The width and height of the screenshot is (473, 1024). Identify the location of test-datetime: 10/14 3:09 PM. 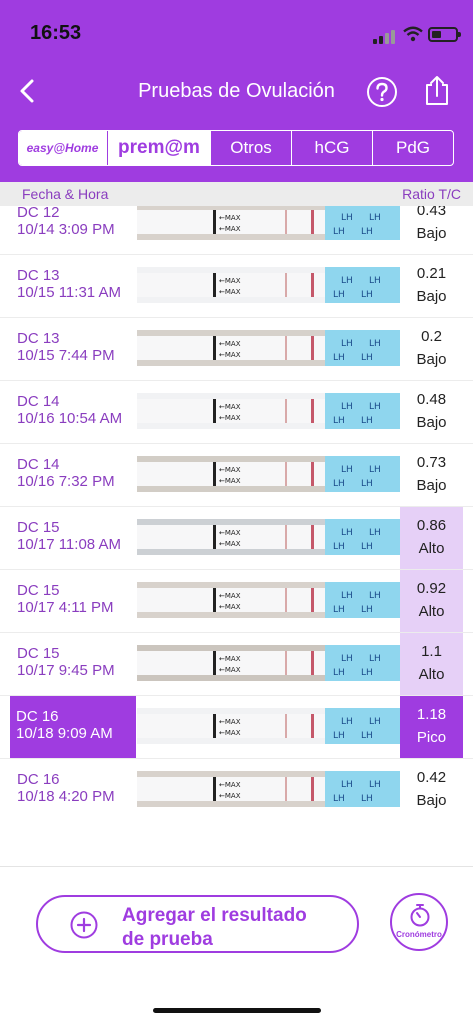
(66, 229).